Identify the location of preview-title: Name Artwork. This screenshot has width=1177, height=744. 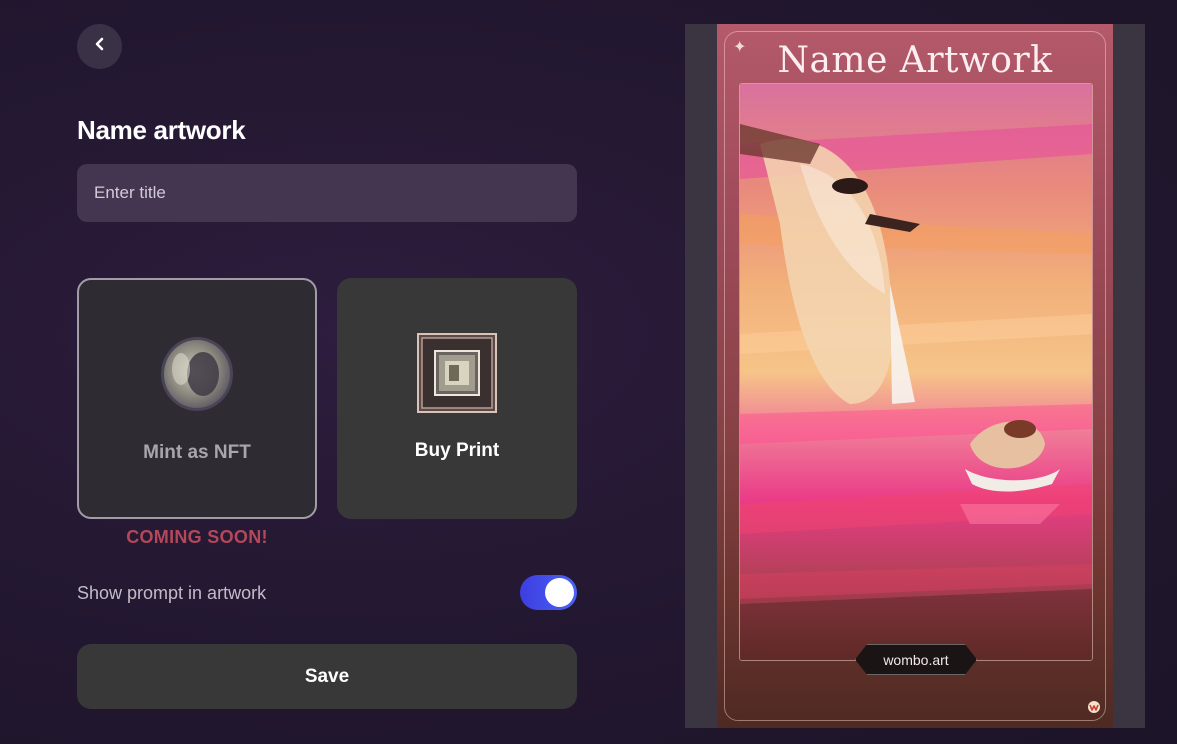
(915, 60).